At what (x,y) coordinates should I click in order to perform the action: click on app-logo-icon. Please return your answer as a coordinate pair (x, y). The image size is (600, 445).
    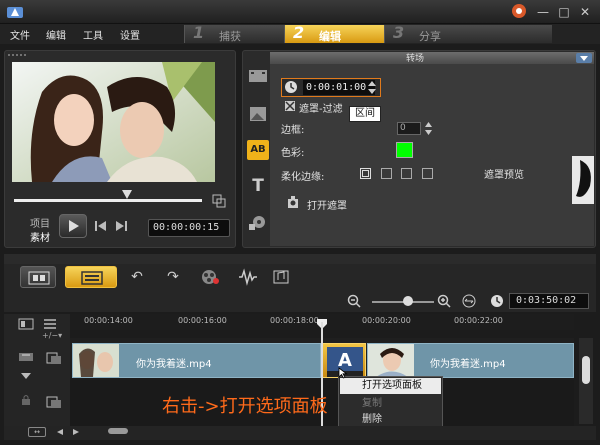
    Looking at the image, I should click on (15, 12).